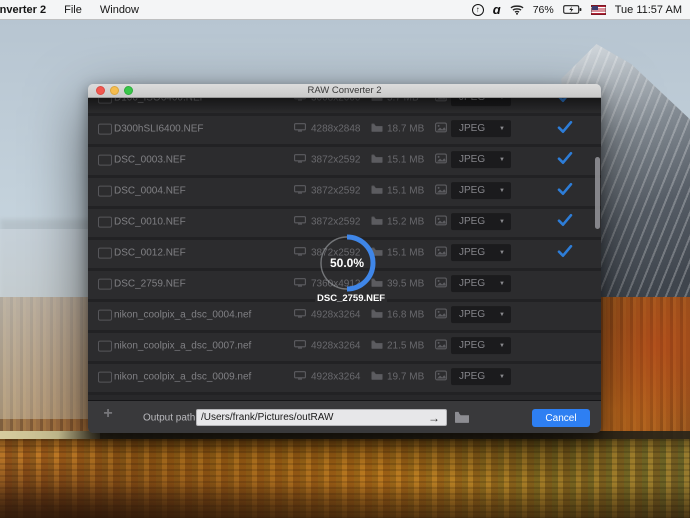  I want to click on file-row: DSC_0003.NEF 3872x2592 15.1 MB JPEG ▼, so click(344, 162).